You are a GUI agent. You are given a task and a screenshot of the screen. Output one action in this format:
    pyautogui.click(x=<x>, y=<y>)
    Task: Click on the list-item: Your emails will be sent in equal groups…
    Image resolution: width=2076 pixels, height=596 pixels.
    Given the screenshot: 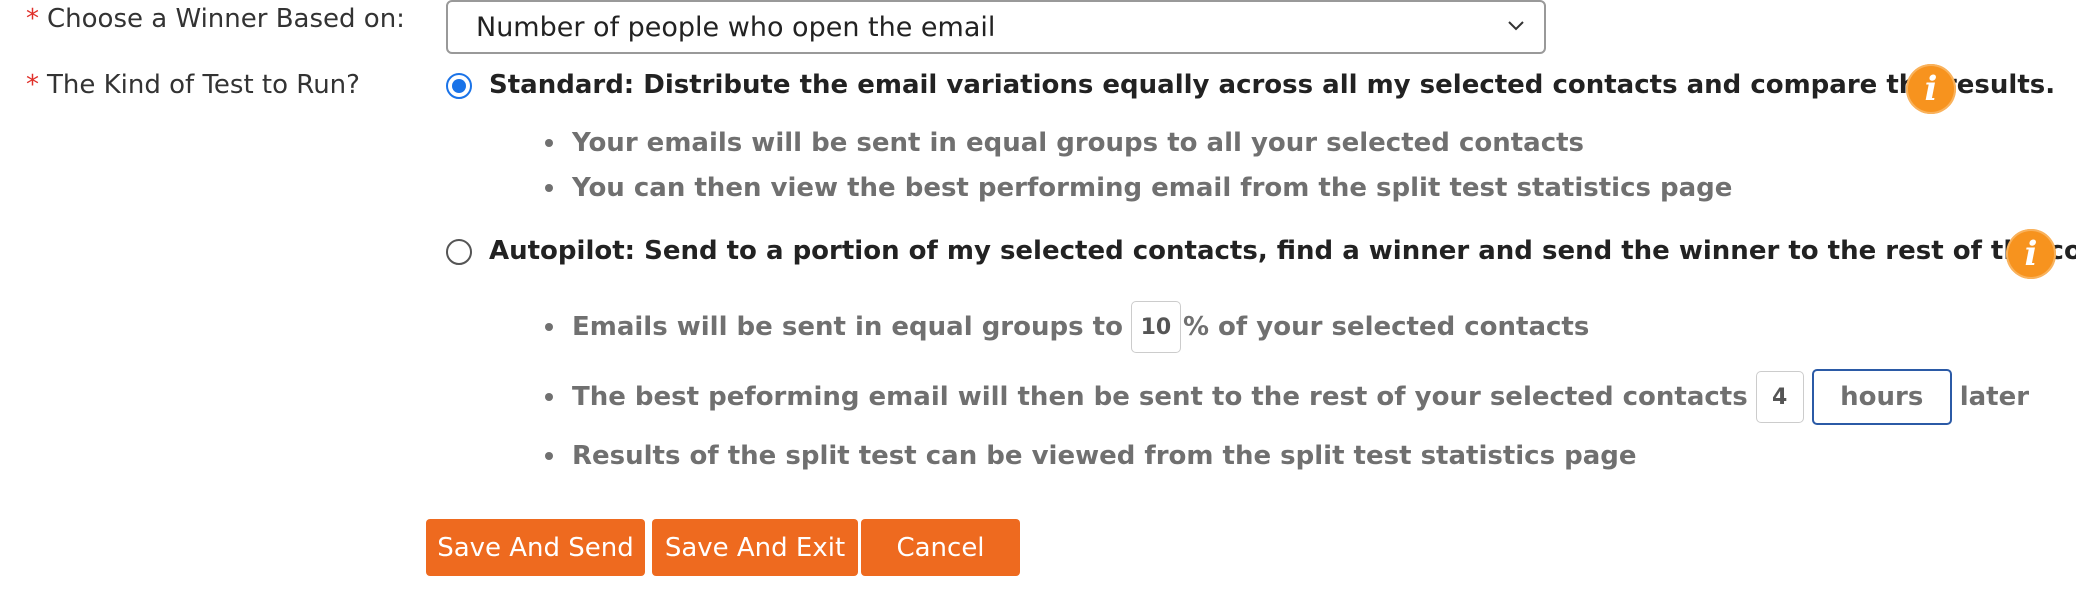 What is the action you would take?
    pyautogui.click(x=1064, y=143)
    